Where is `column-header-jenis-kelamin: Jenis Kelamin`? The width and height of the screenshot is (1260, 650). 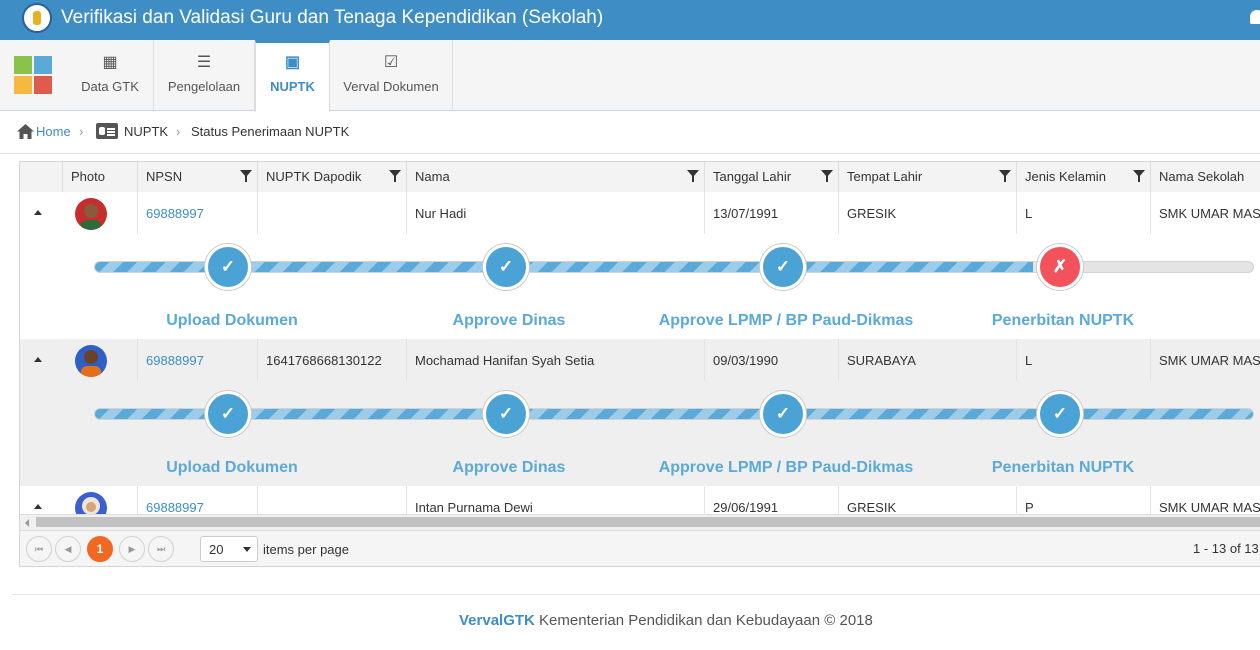
column-header-jenis-kelamin: Jenis Kelamin is located at coordinates (1083, 177).